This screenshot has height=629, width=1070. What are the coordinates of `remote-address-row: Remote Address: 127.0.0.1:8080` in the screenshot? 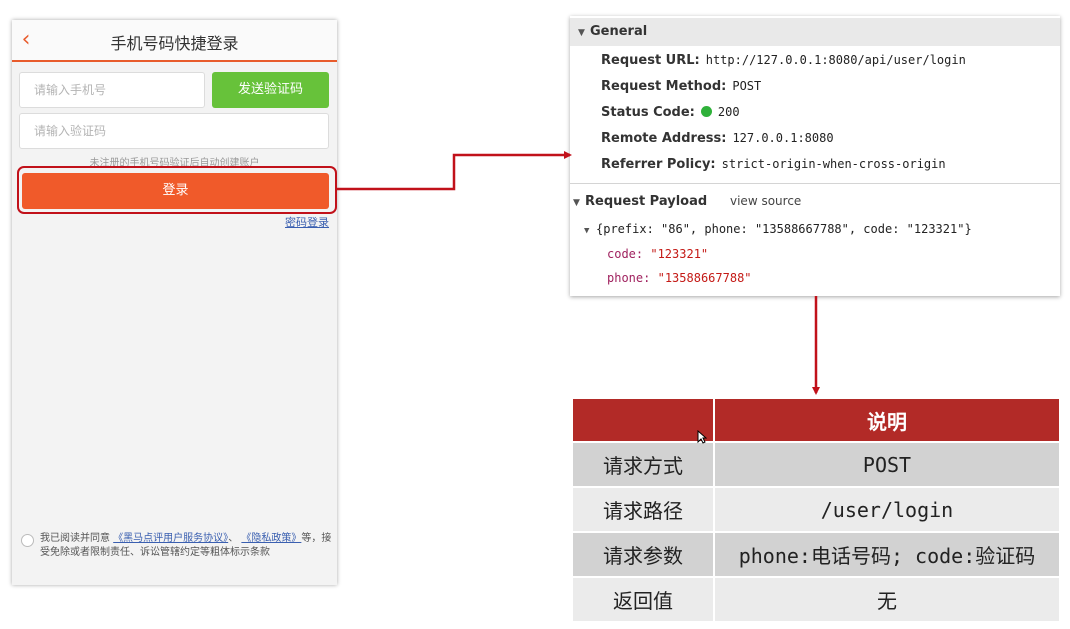 It's located at (717, 138).